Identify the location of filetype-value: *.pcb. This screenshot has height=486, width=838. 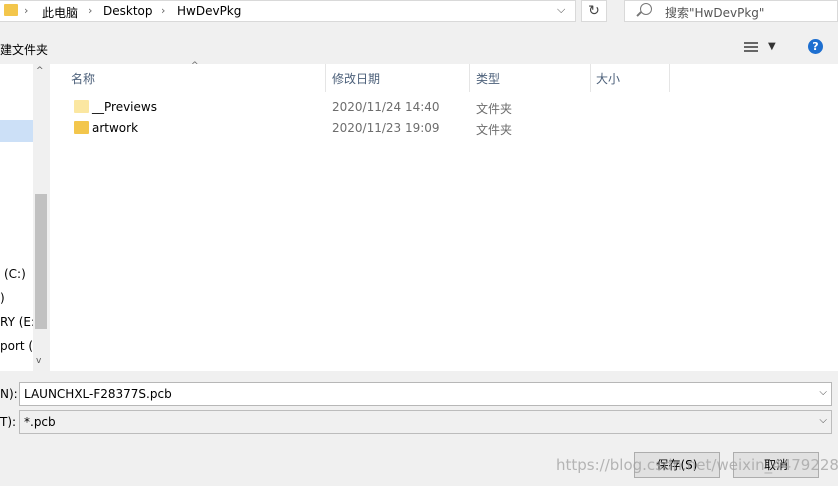
(40, 422).